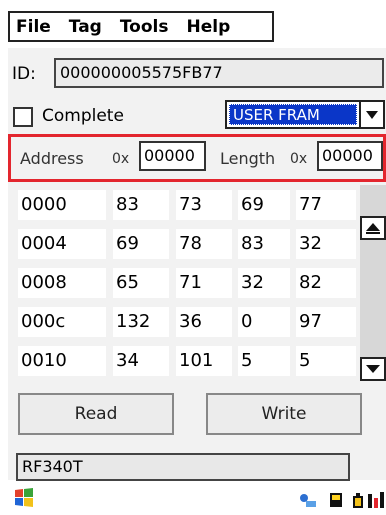 Image resolution: width=386 pixels, height=515 pixels. What do you see at coordinates (141, 361) in the screenshot?
I see `byte-cell: 34` at bounding box center [141, 361].